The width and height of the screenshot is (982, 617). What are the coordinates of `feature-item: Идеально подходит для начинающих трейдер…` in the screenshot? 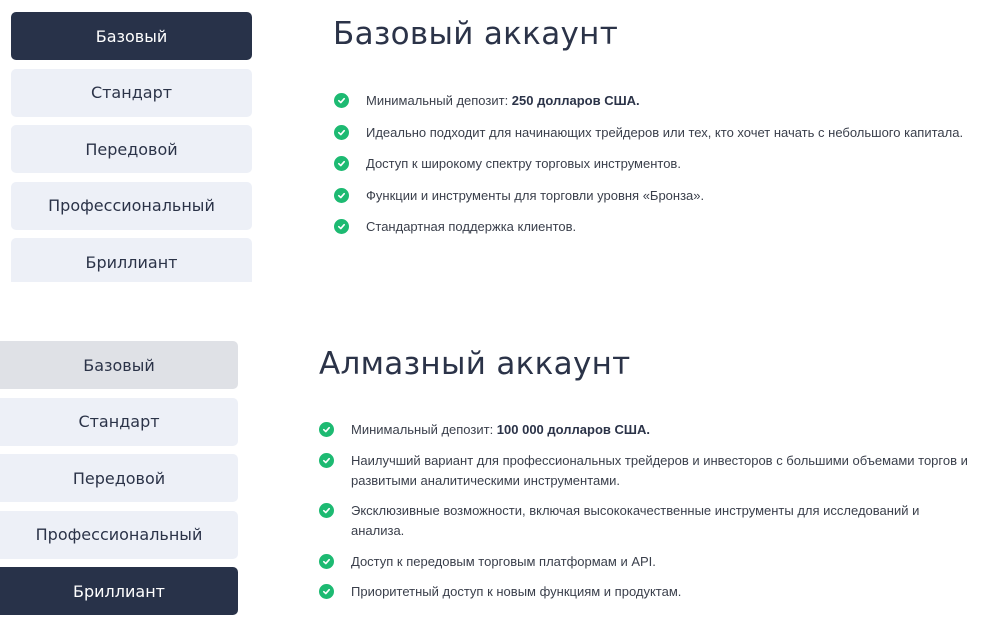 It's located at (654, 133).